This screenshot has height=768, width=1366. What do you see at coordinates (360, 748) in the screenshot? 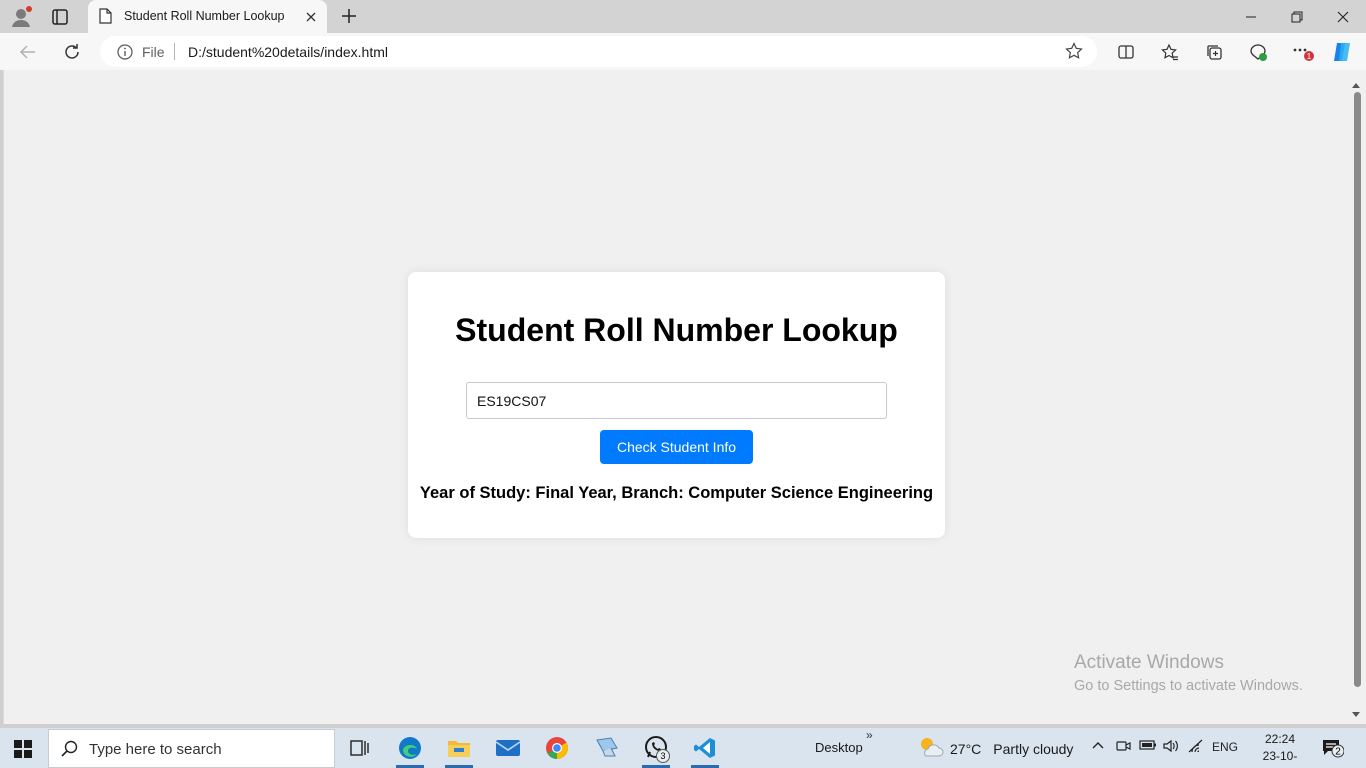
I see `task-view-icon` at bounding box center [360, 748].